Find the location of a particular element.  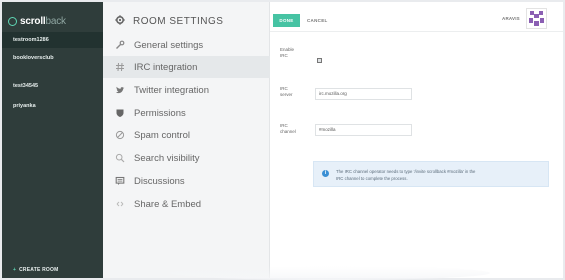

nav-permissions: Permissions is located at coordinates (186, 113).